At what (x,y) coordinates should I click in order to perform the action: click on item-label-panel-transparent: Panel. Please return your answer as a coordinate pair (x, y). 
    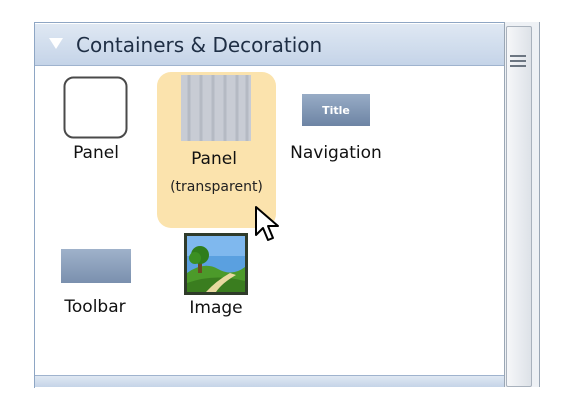
    Looking at the image, I should click on (214, 159).